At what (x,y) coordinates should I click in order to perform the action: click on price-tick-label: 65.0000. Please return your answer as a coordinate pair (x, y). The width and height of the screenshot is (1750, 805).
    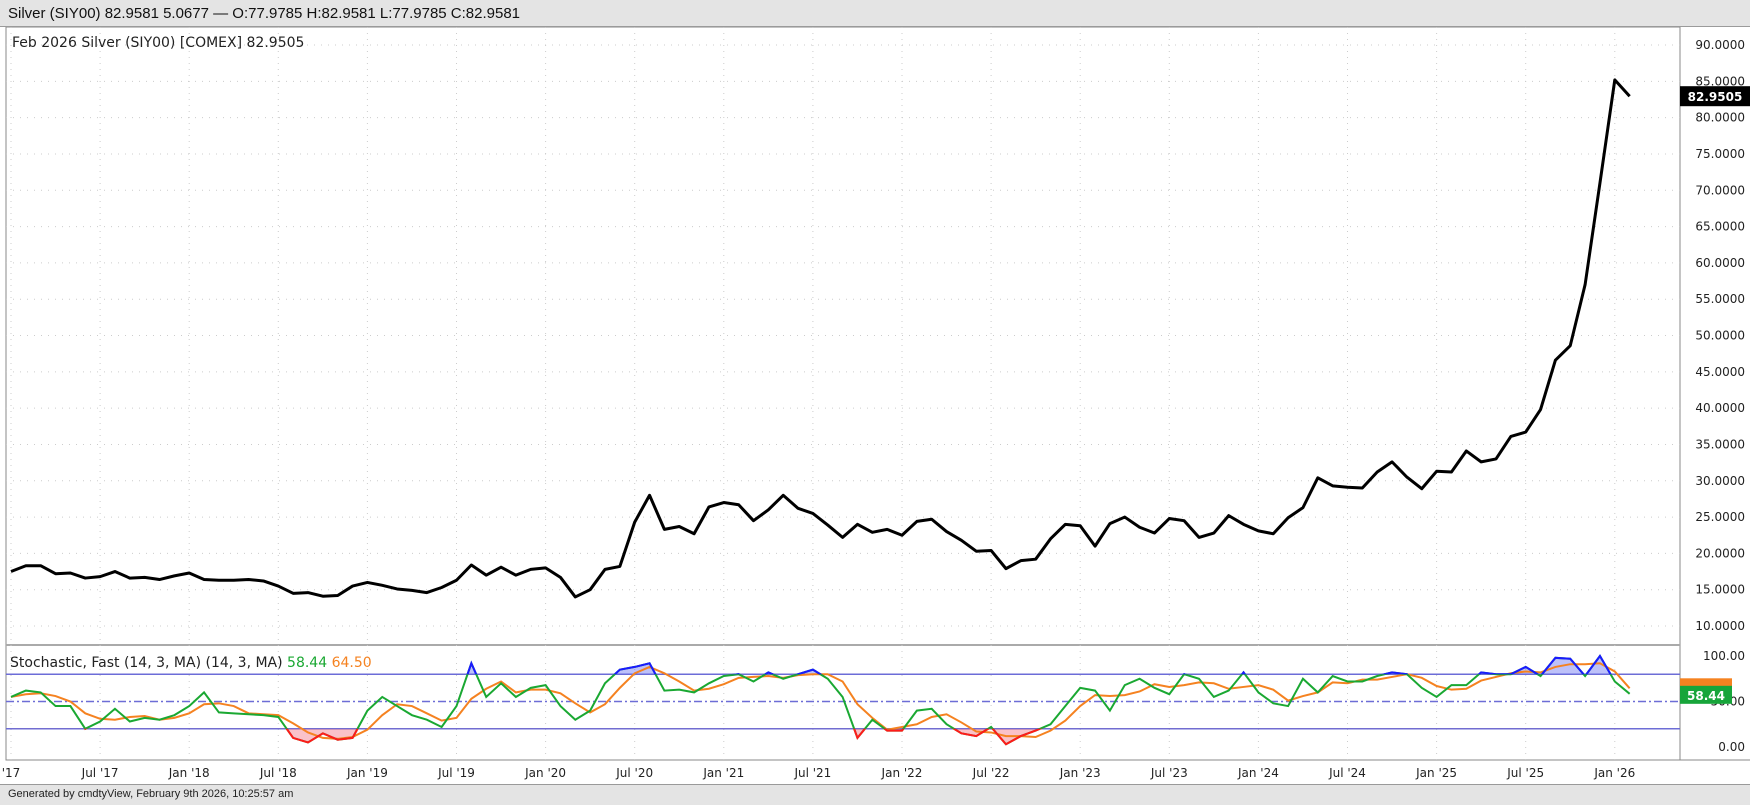
    Looking at the image, I should click on (1720, 227).